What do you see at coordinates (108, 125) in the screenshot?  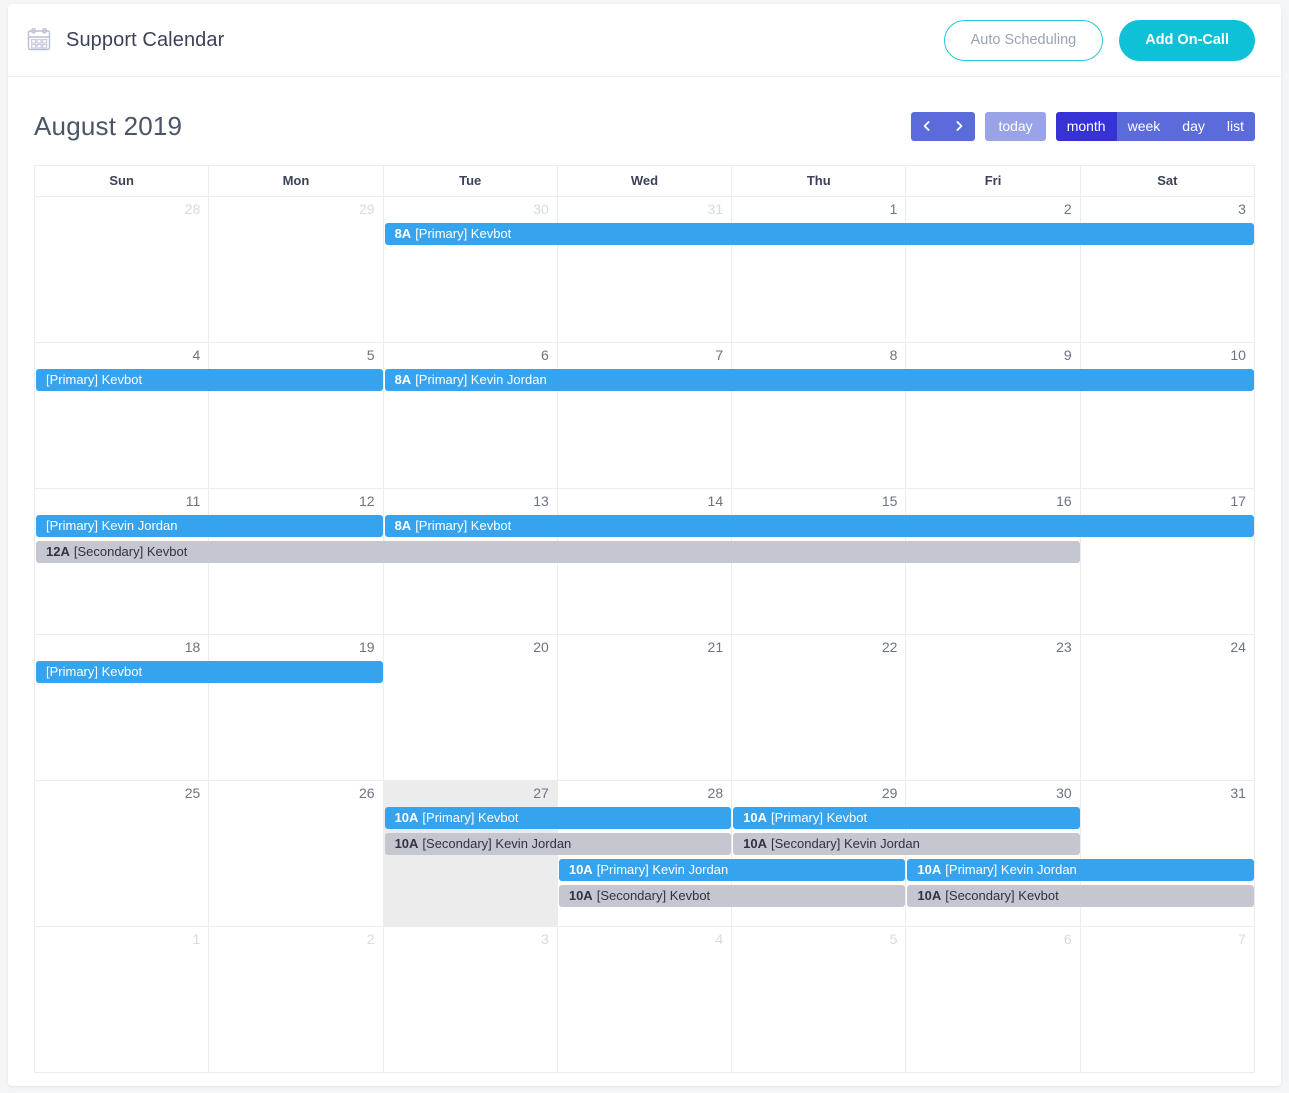 I see `calendar-title: August 2019` at bounding box center [108, 125].